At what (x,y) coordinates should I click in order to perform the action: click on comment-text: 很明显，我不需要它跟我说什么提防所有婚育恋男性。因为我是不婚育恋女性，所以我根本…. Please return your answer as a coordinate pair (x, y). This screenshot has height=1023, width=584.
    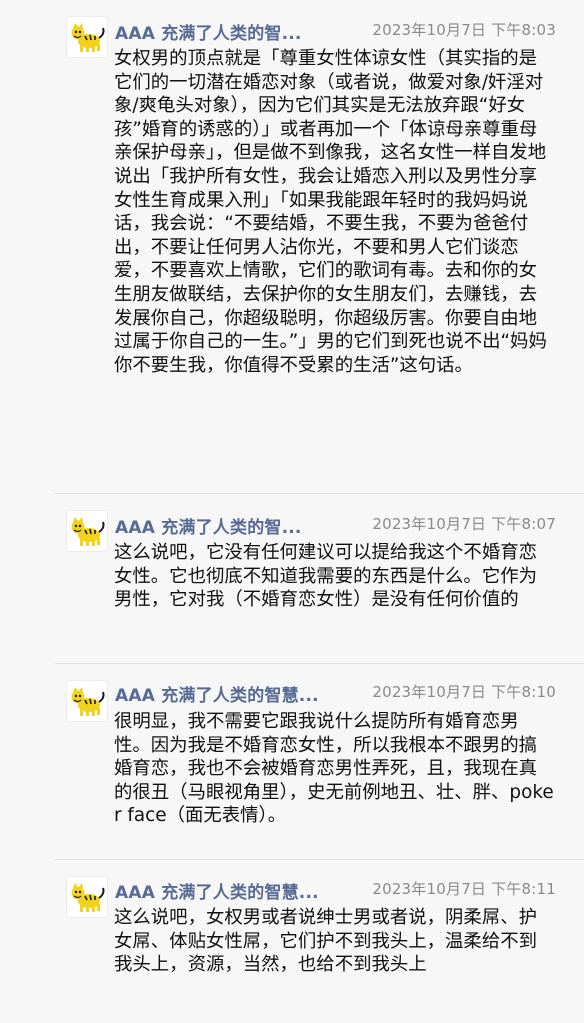
    Looking at the image, I should click on (334, 769).